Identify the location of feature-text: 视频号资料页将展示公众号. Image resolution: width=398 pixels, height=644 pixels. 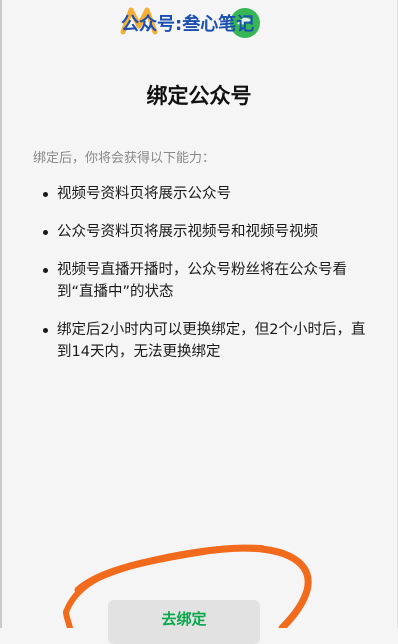
(144, 194).